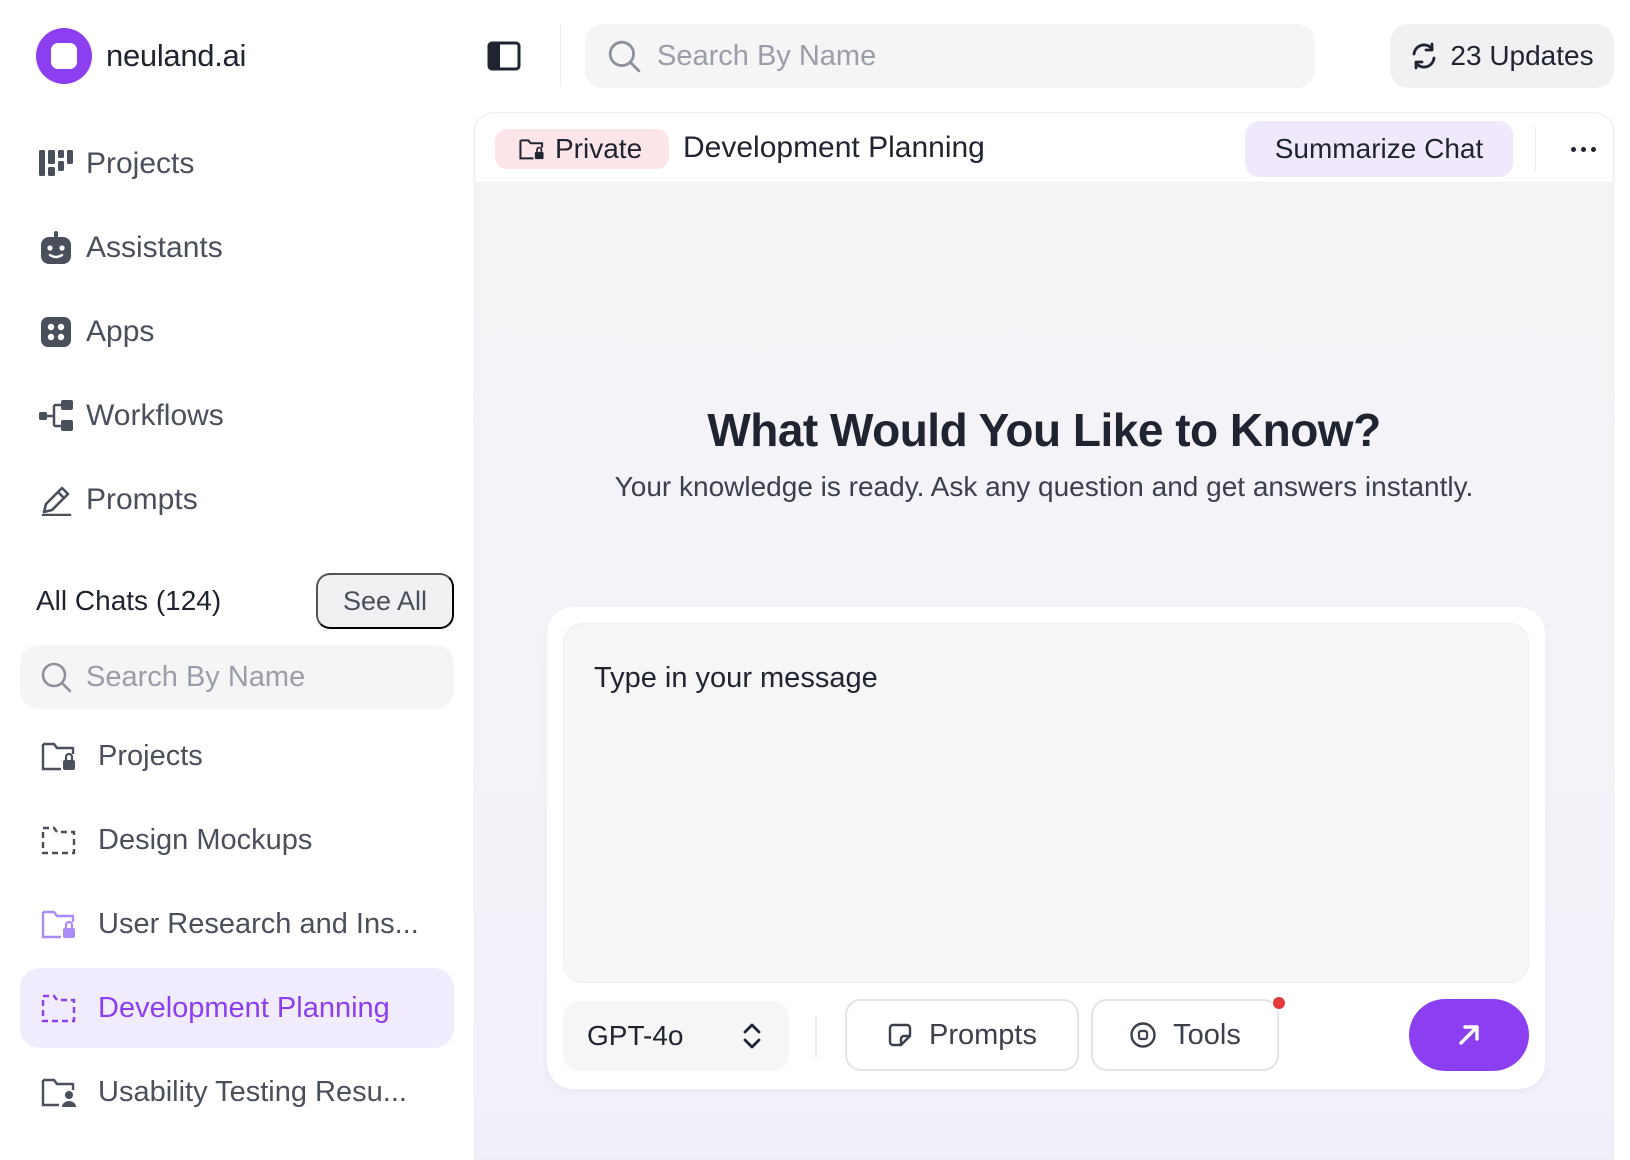 This screenshot has height=1160, width=1630. I want to click on nav-item-apps: Apps, so click(130, 332).